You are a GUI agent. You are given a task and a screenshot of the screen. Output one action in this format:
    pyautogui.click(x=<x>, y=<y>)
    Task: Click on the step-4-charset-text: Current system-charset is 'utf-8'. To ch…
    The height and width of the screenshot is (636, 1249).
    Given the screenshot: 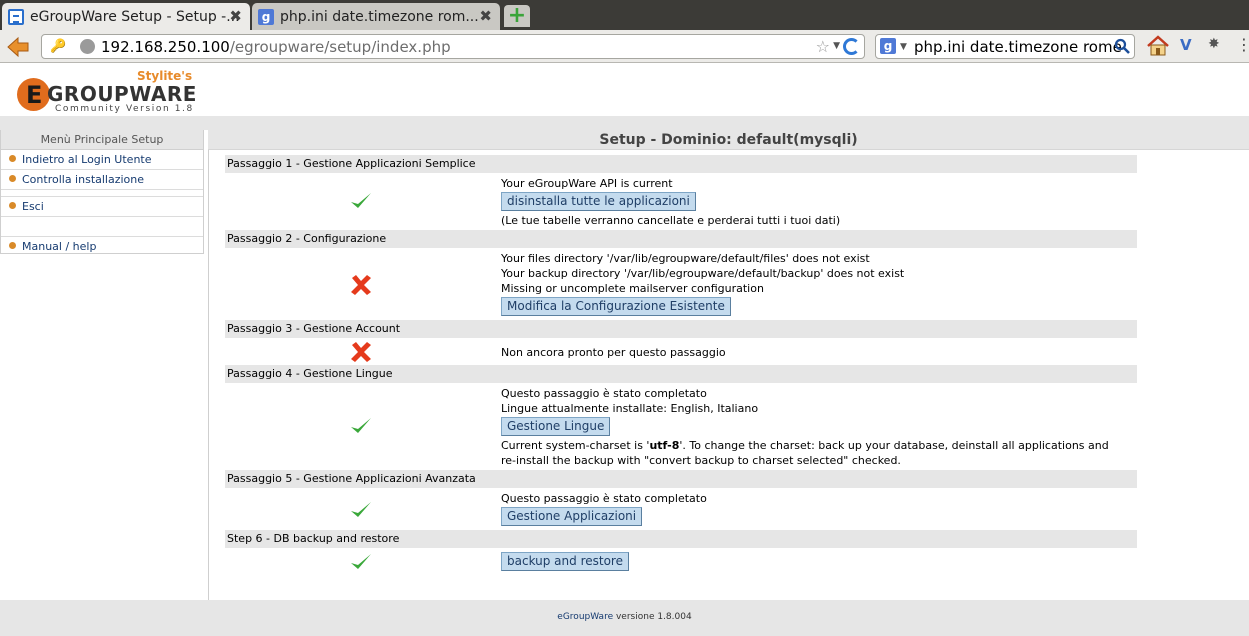 What is the action you would take?
    pyautogui.click(x=805, y=445)
    